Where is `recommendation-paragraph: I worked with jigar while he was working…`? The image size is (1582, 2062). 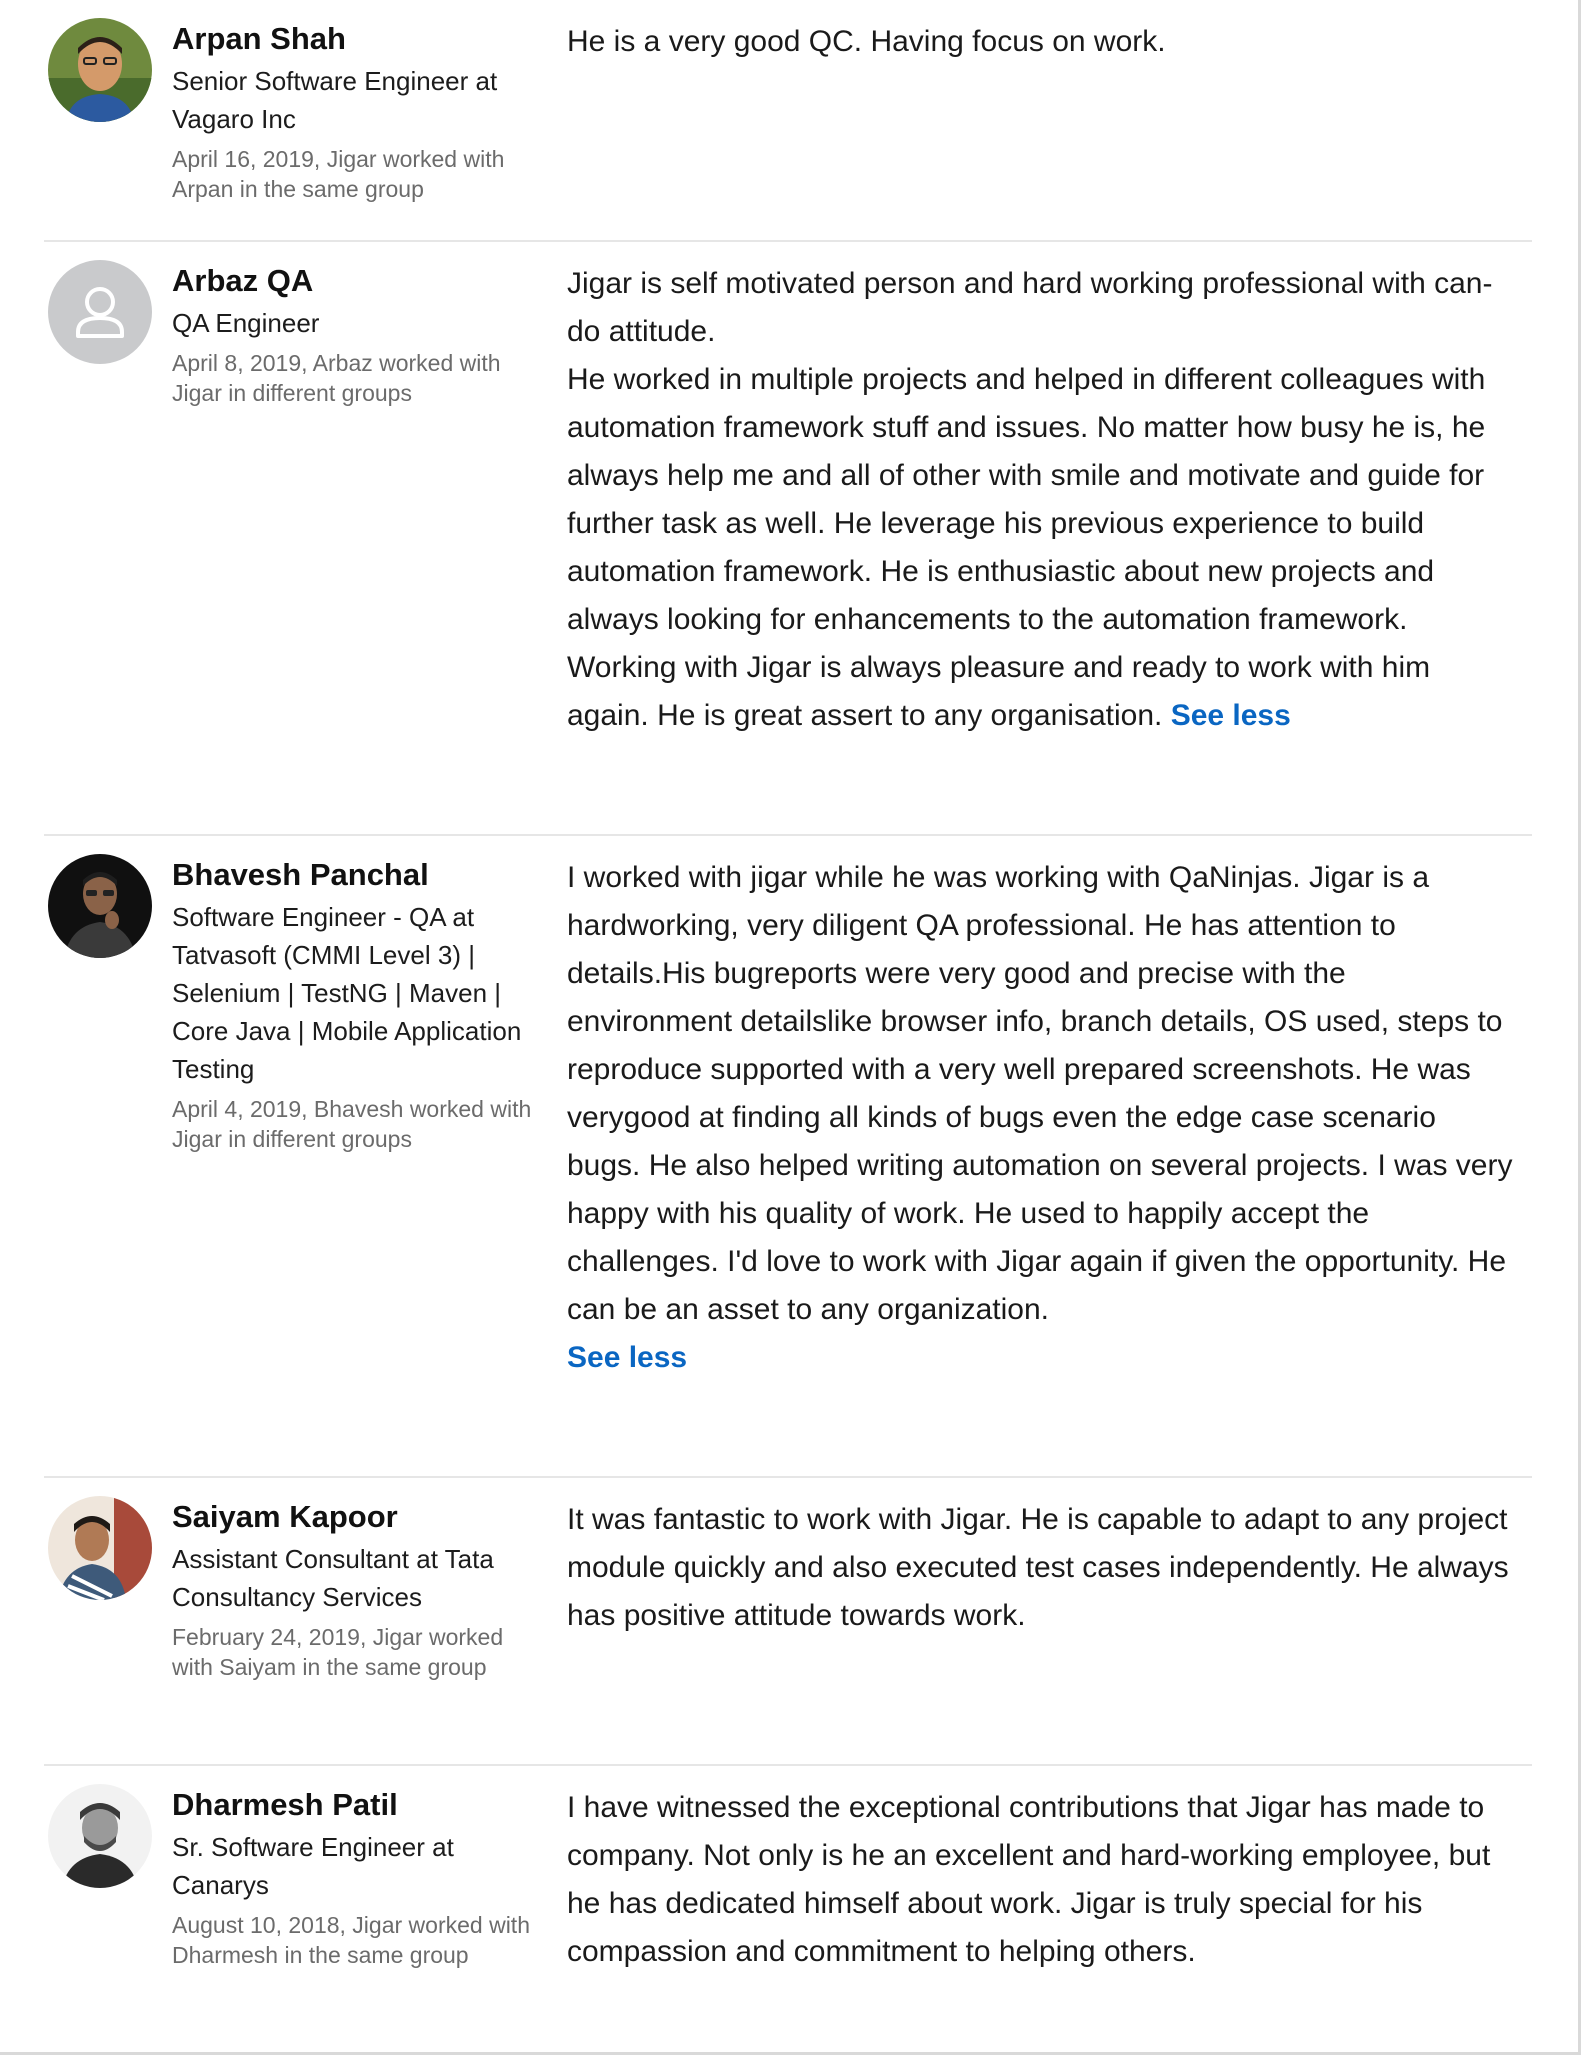
recommendation-paragraph: I worked with jigar while he was working… is located at coordinates (1040, 1093).